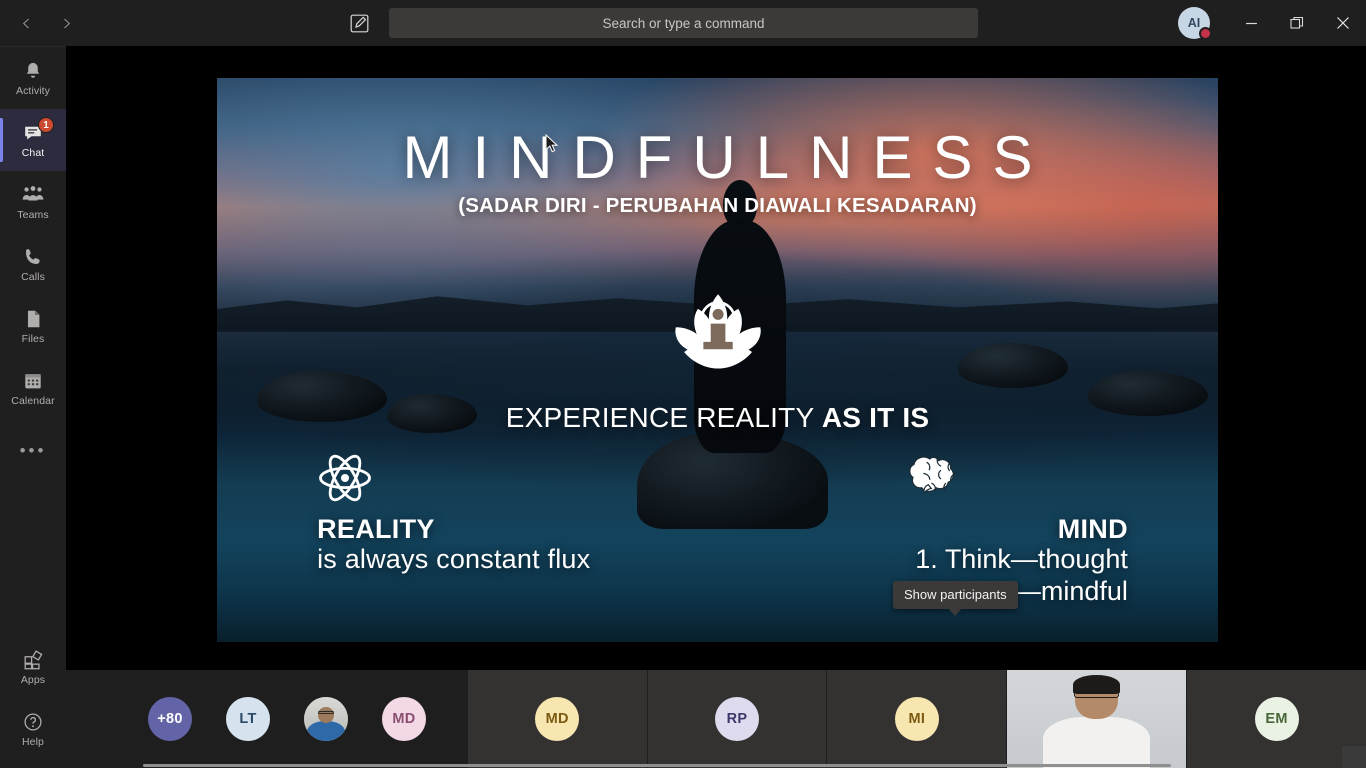 This screenshot has width=1366, height=768. I want to click on presence-badge, so click(1205, 33).